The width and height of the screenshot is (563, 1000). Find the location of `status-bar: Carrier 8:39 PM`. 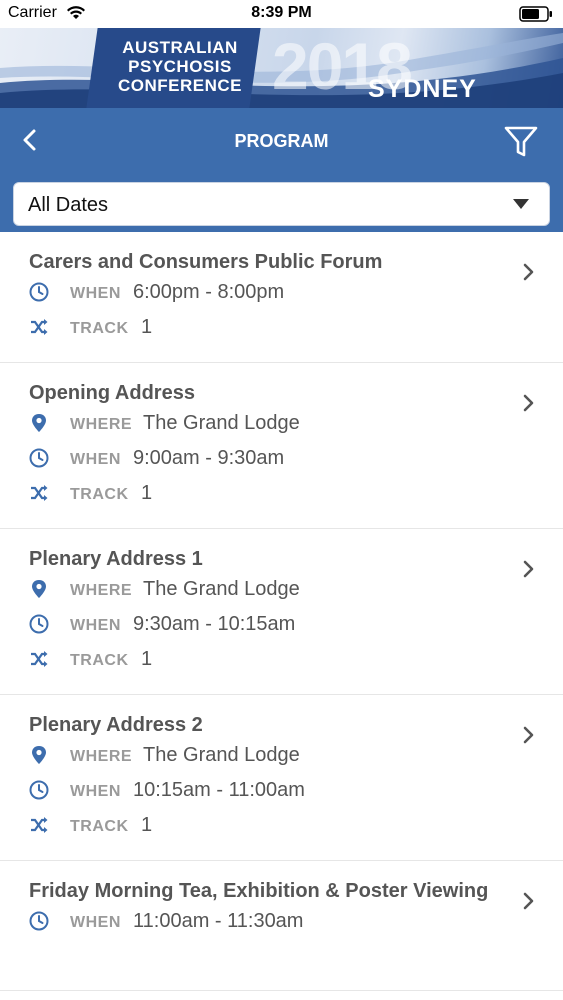

status-bar: Carrier 8:39 PM is located at coordinates (281, 14).